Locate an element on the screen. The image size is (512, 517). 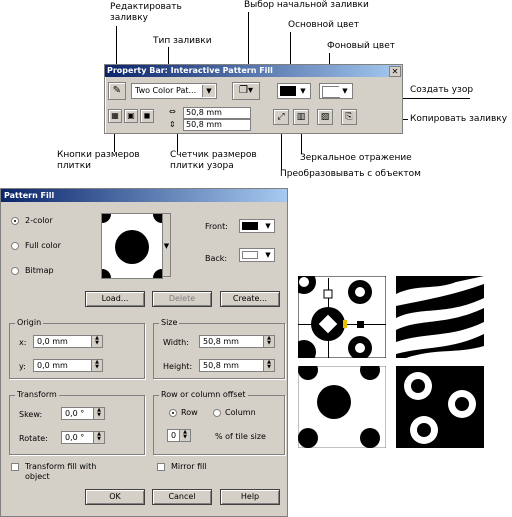
fill-type-dropdown: Two Color Pat... ▼ is located at coordinates (174, 91).